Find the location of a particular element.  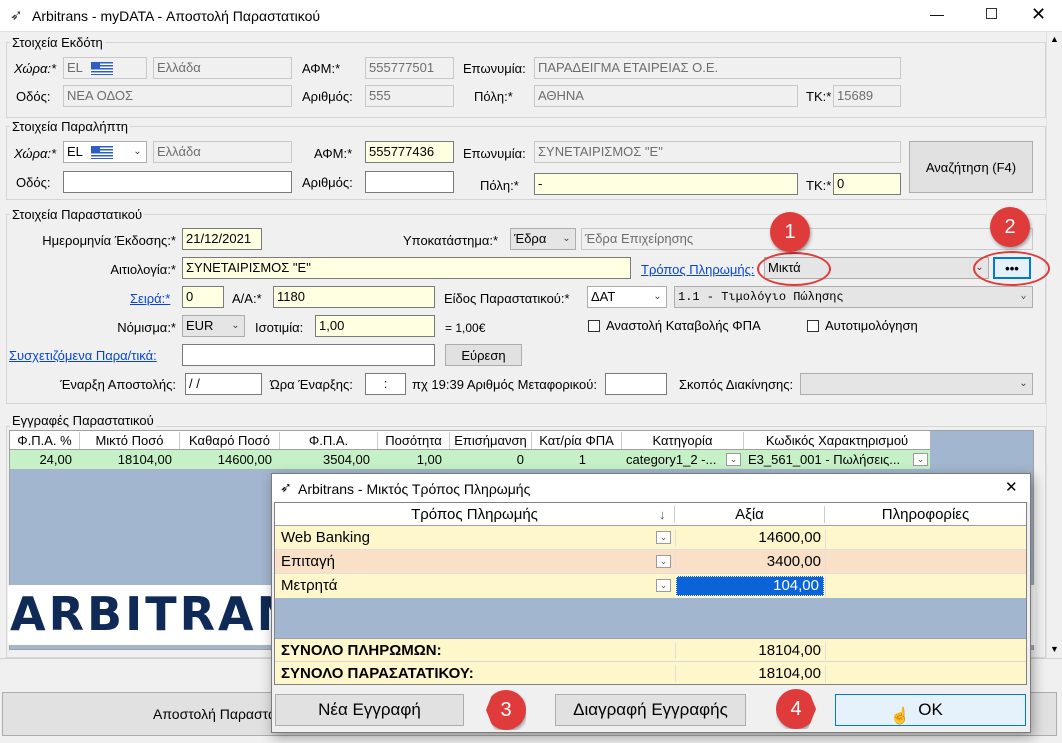

related-docs-link: Συσχετιζόμενα Παρα/τικά: is located at coordinates (83, 356).